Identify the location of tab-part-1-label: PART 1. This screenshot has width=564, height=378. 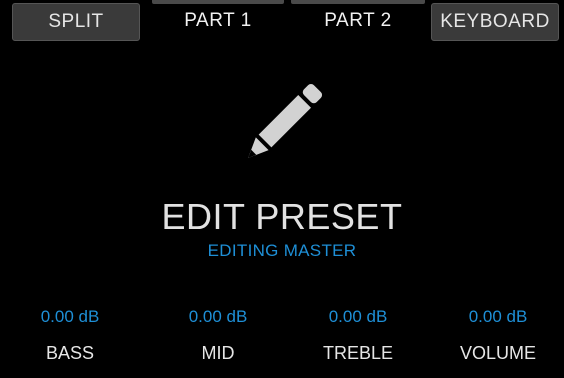
(218, 20).